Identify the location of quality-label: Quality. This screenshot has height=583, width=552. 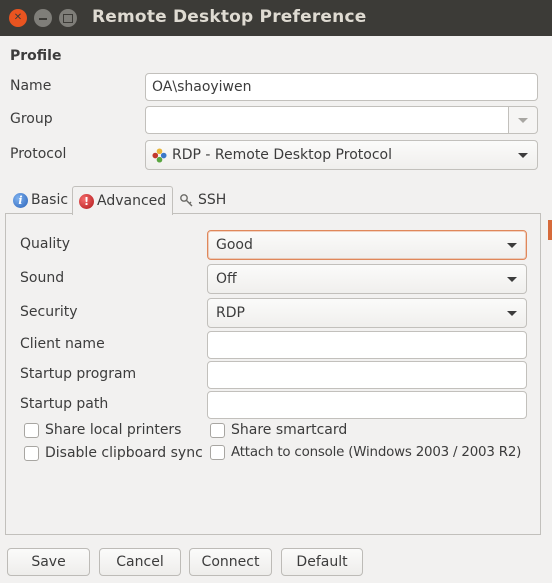
(45, 244).